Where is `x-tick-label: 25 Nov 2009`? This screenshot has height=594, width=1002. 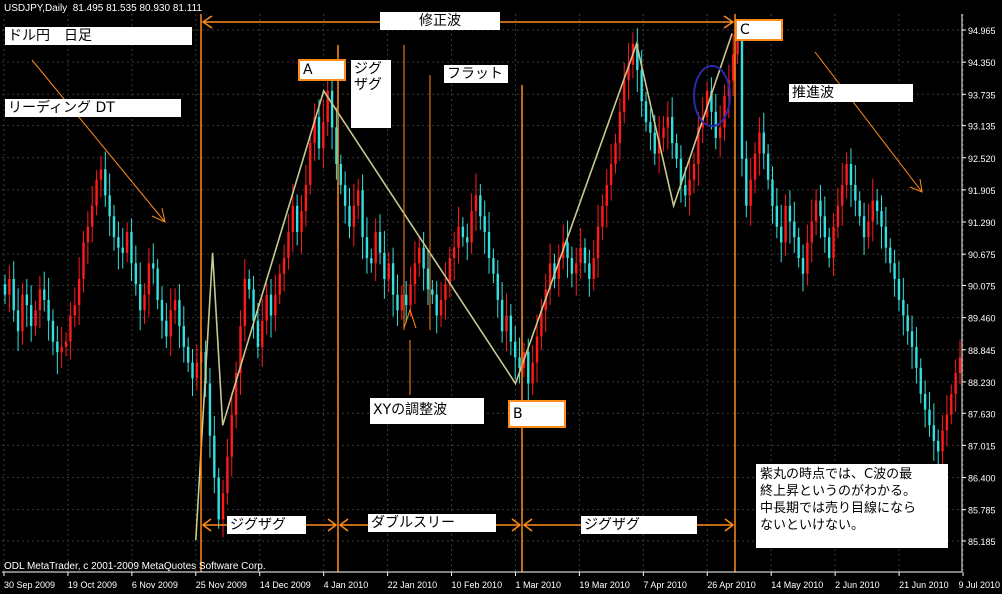 x-tick-label: 25 Nov 2009 is located at coordinates (221, 585).